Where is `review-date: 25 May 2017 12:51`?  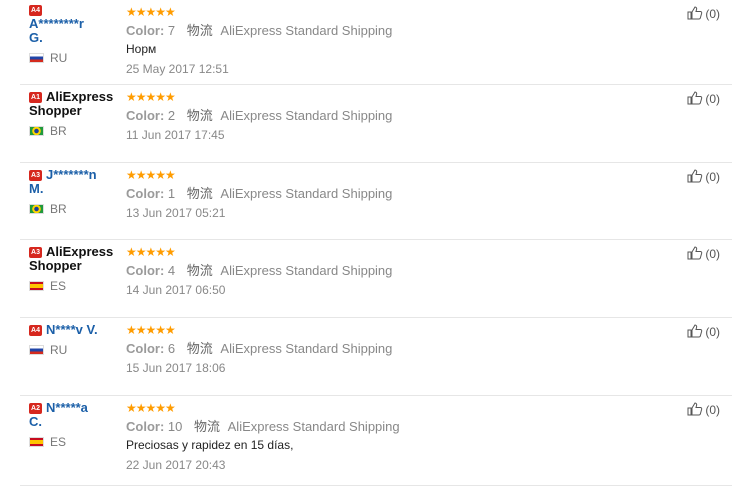 review-date: 25 May 2017 12:51 is located at coordinates (177, 69).